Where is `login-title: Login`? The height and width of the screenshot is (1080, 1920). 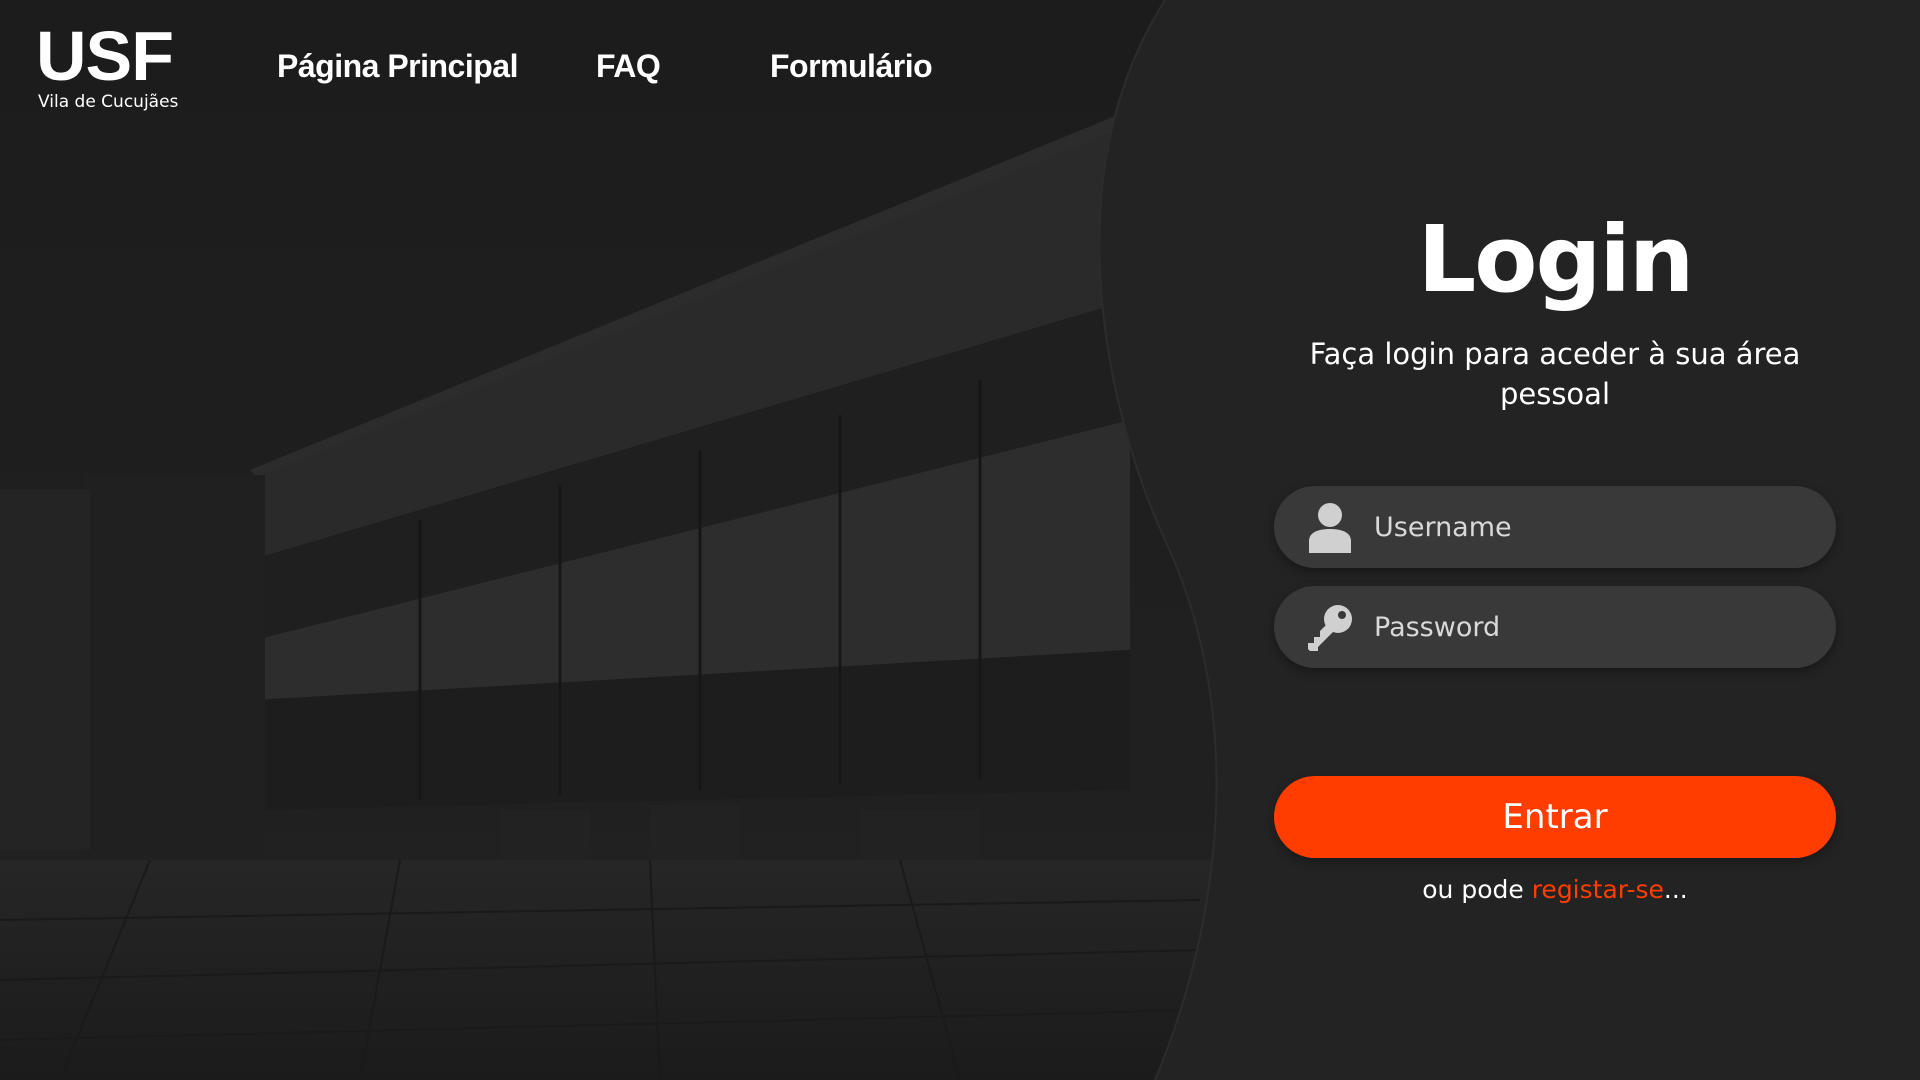 login-title: Login is located at coordinates (1556, 259).